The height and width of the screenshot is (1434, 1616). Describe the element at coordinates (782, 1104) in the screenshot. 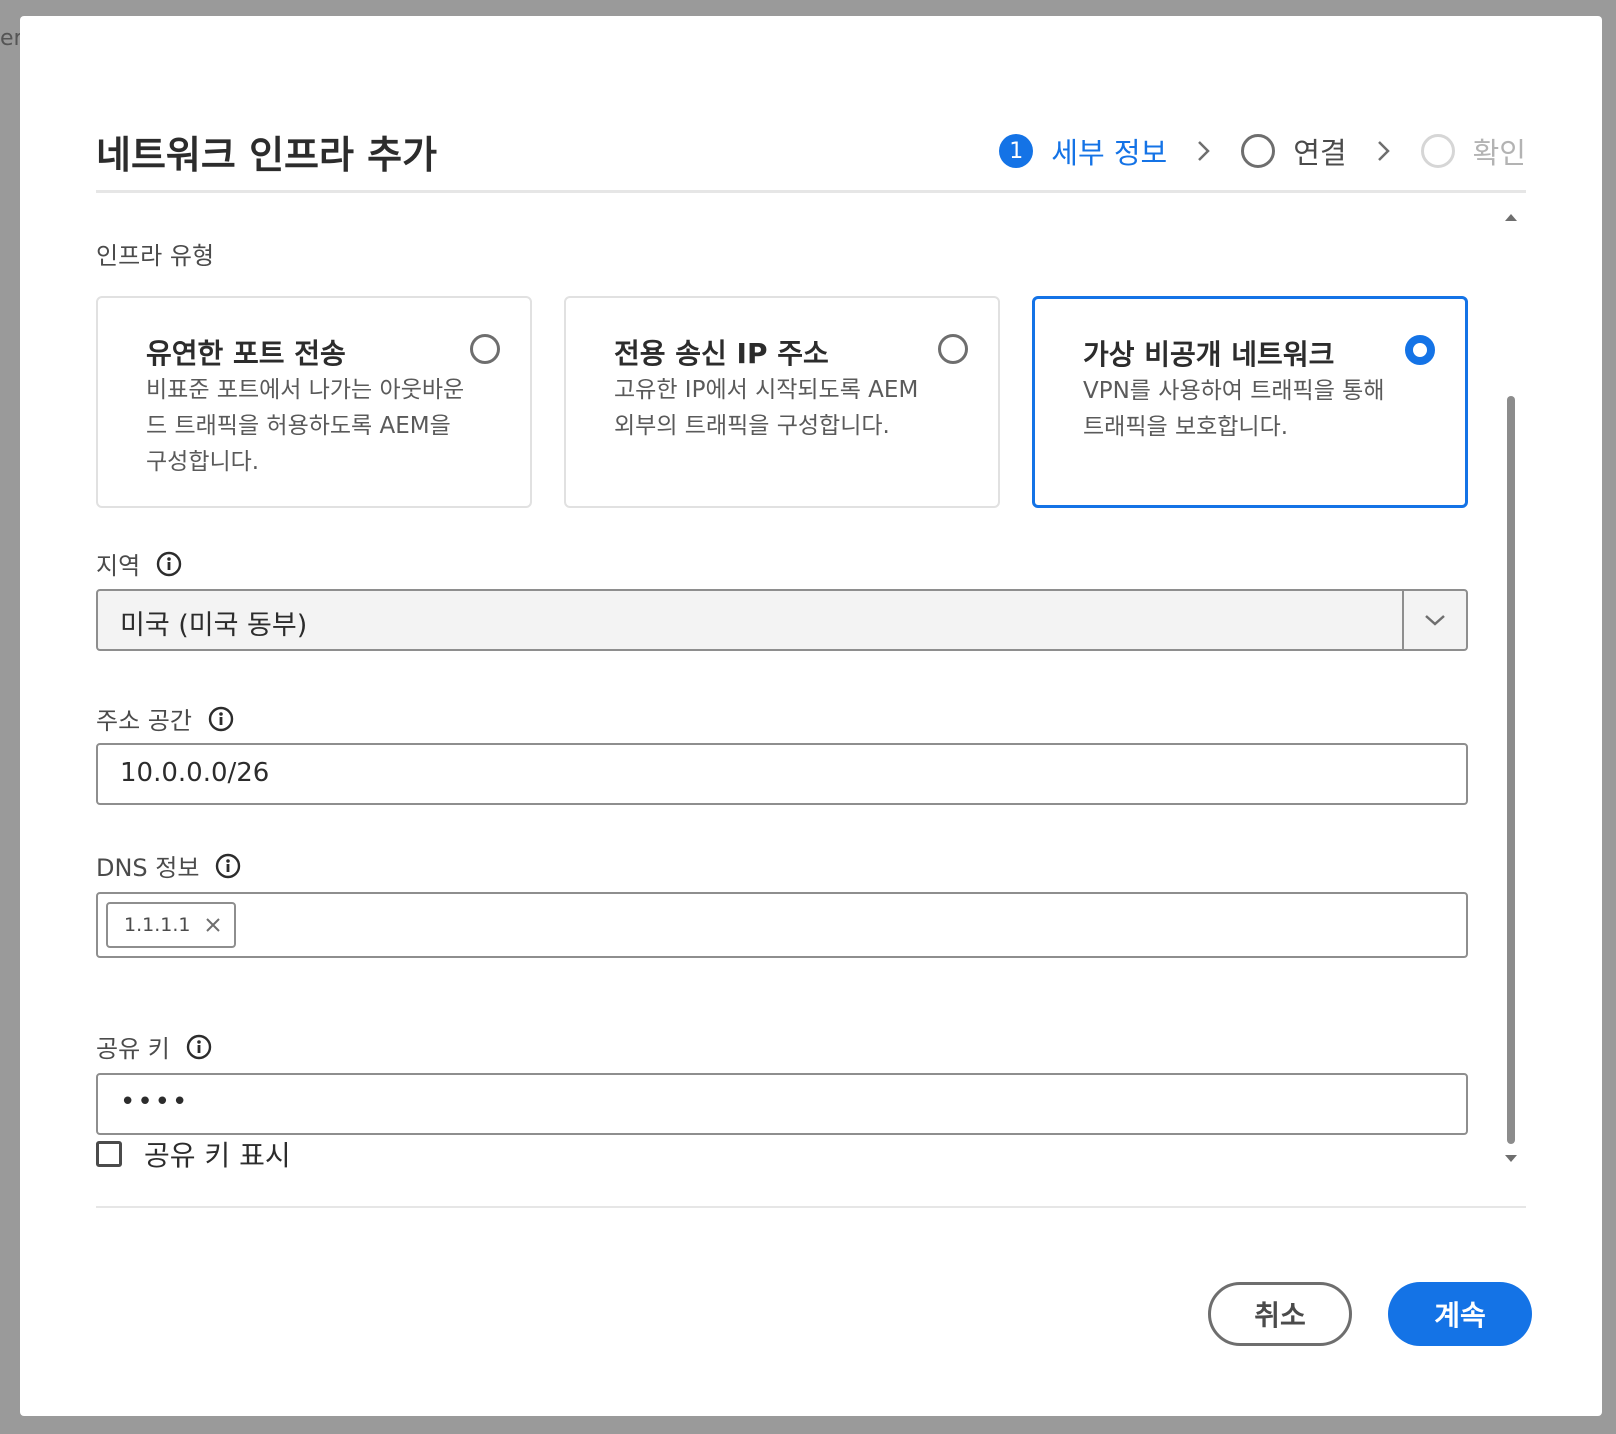

I see `shared-key-input: ••••` at that location.